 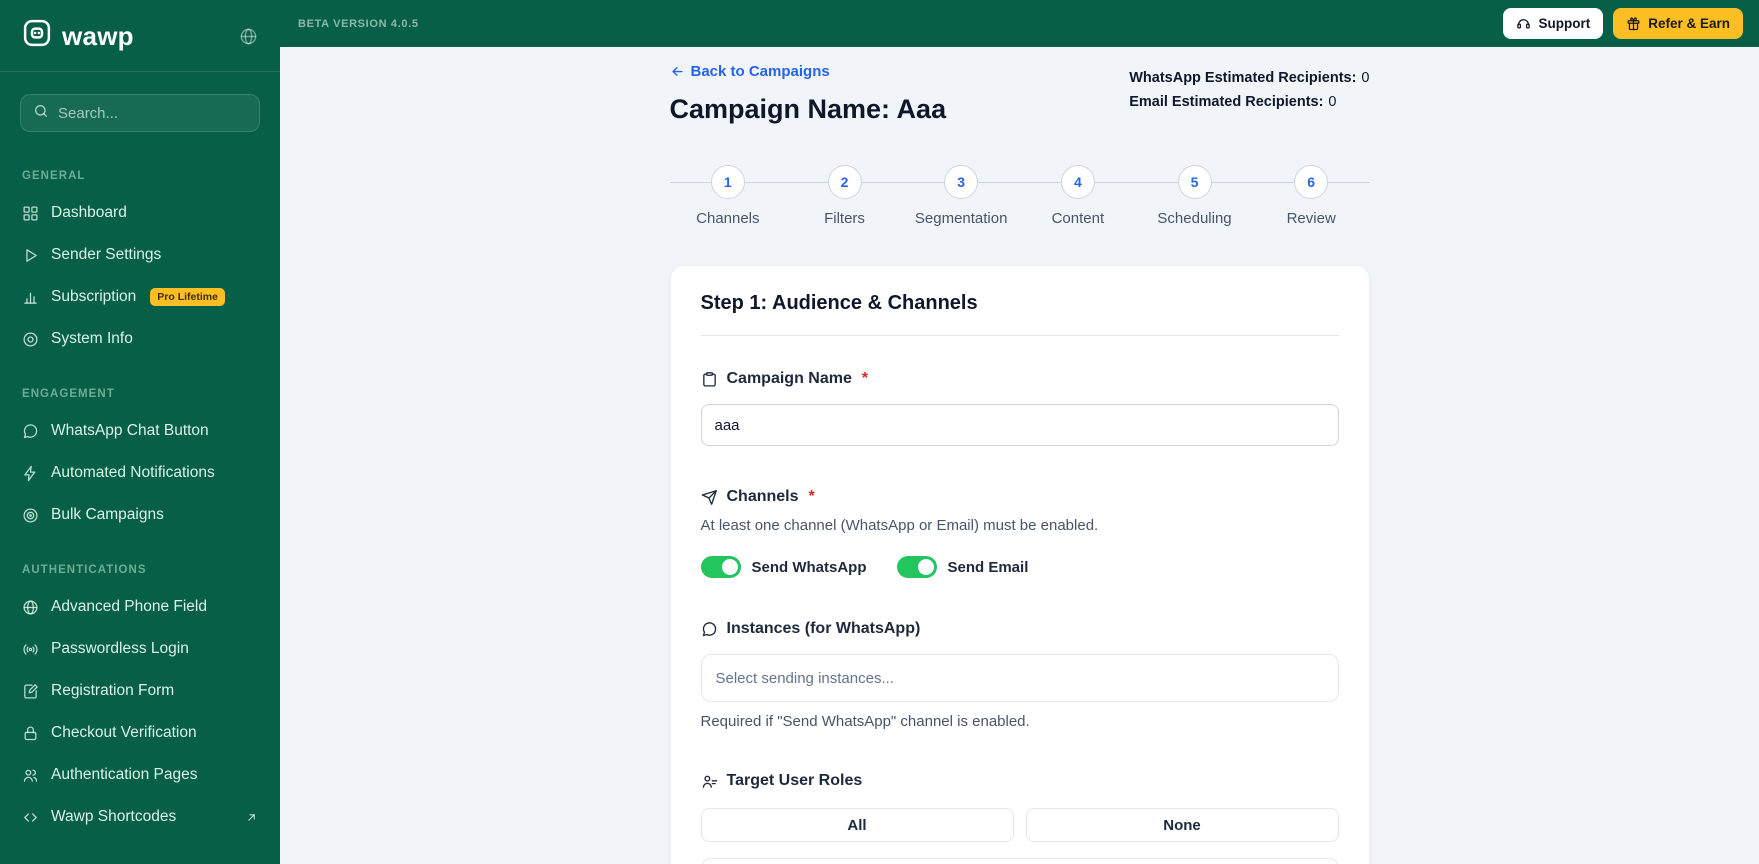 I want to click on support-button: Support, so click(x=1553, y=23).